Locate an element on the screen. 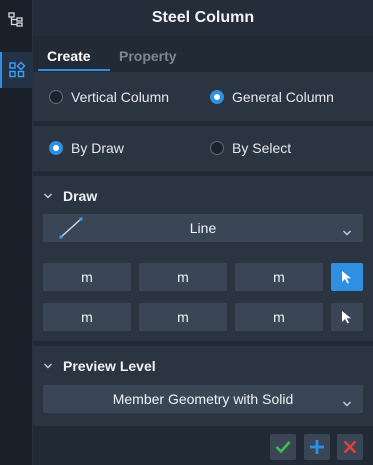 Image resolution: width=373 pixels, height=465 pixels. preview-level-value: Member Geometry with Solid is located at coordinates (203, 399).